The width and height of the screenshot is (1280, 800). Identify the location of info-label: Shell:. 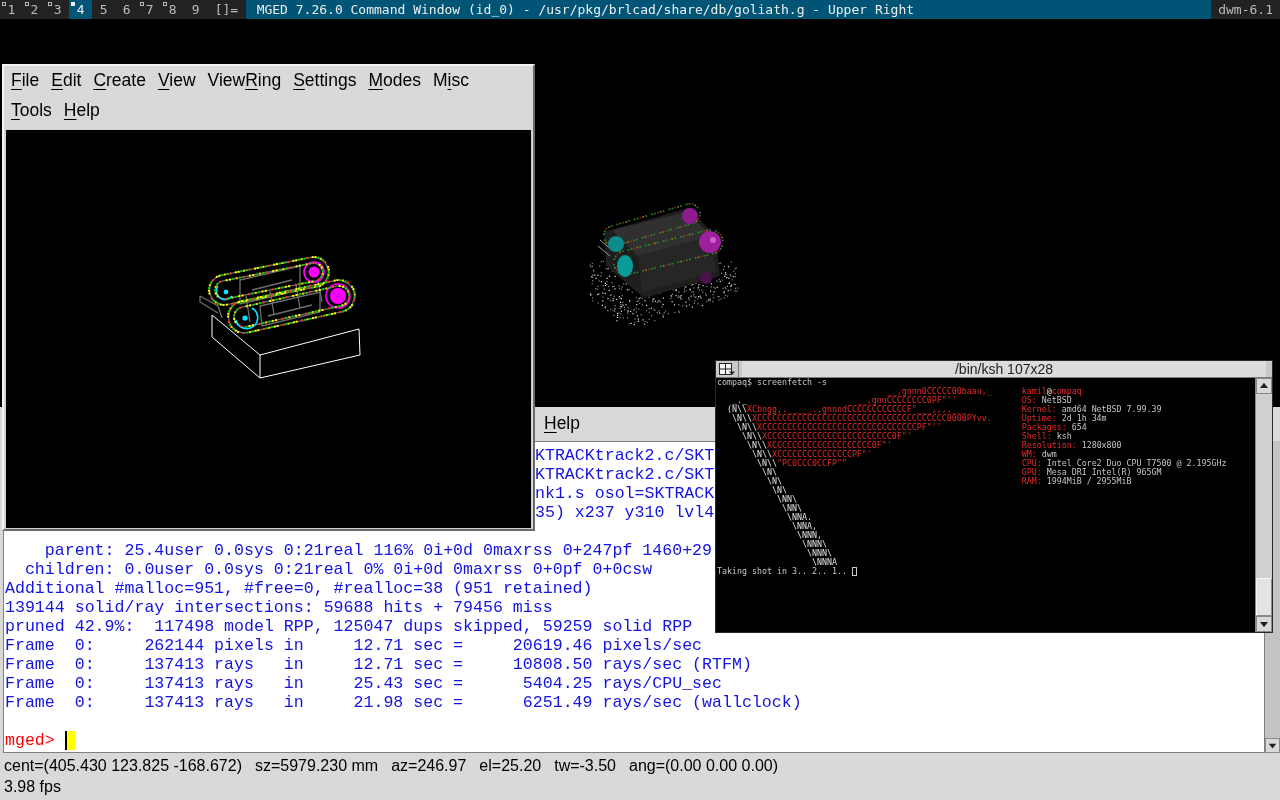
(1036, 436).